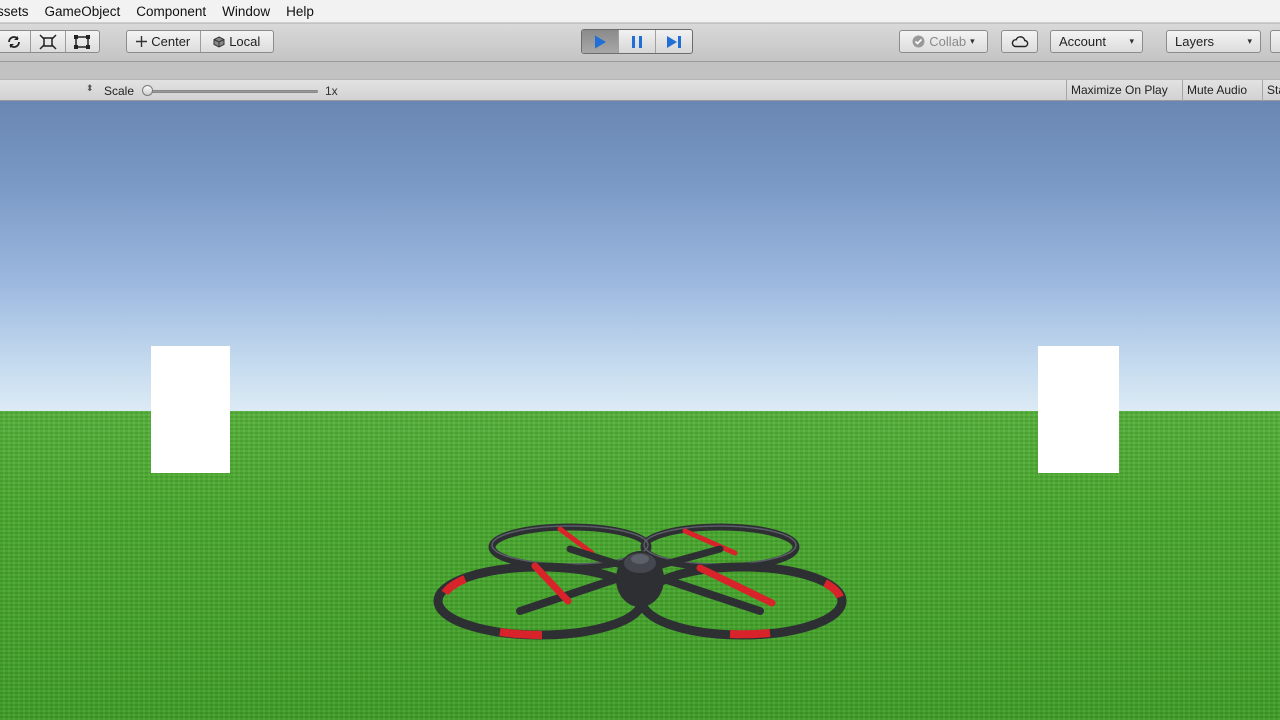 This screenshot has width=1280, height=720. I want to click on pause-button, so click(637, 41).